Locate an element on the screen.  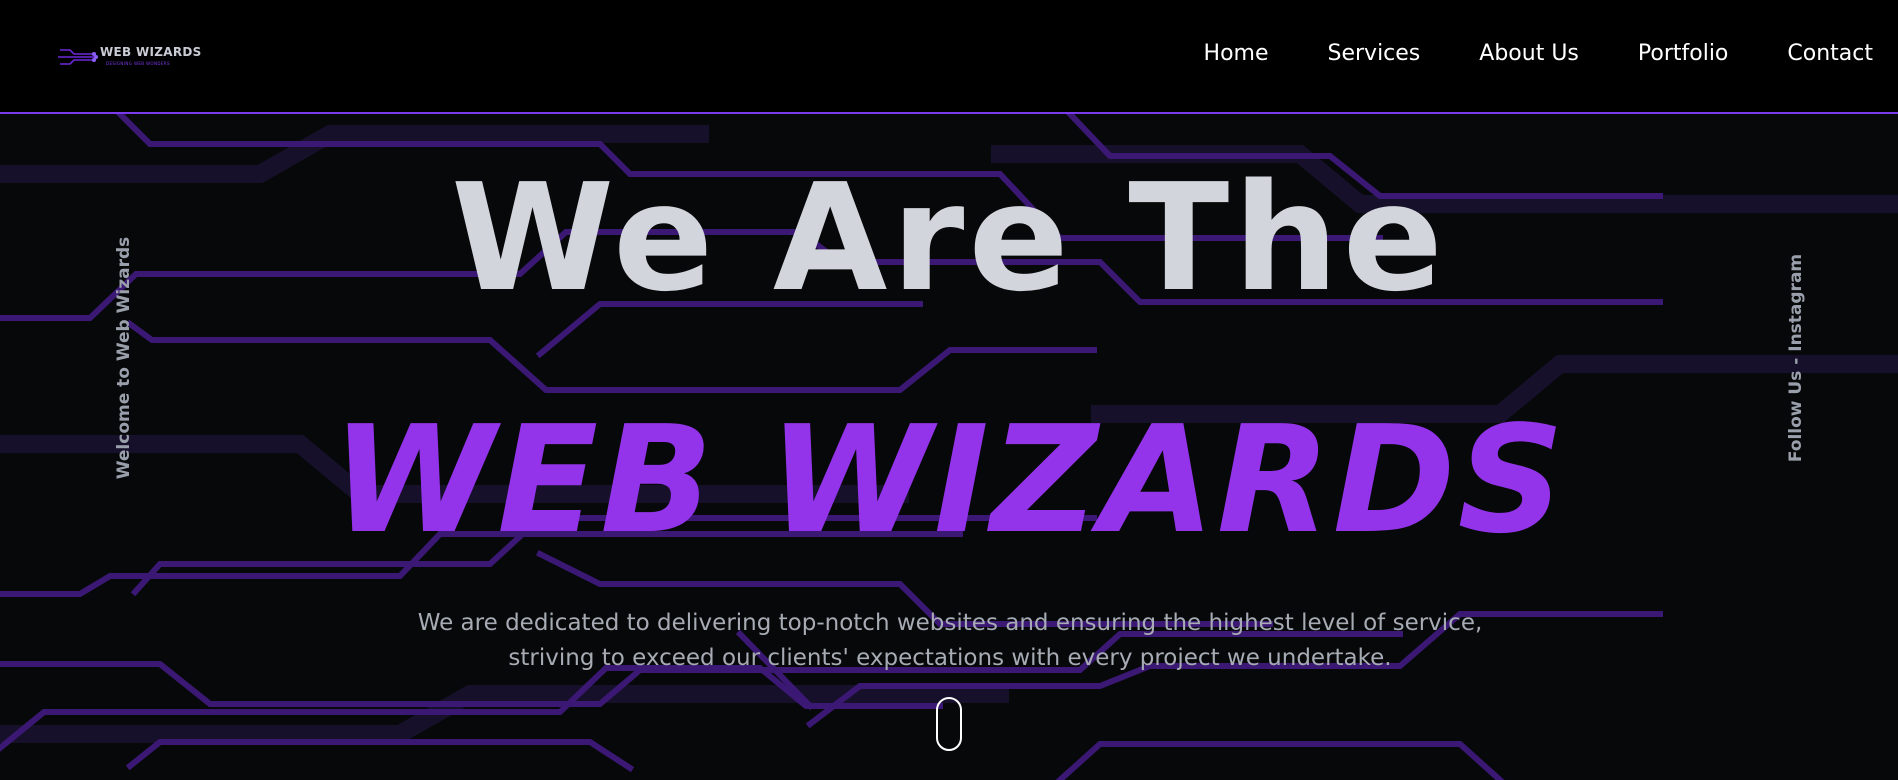
main-nav: Home Services About Us Portfolio Contact is located at coordinates (1509, 53).